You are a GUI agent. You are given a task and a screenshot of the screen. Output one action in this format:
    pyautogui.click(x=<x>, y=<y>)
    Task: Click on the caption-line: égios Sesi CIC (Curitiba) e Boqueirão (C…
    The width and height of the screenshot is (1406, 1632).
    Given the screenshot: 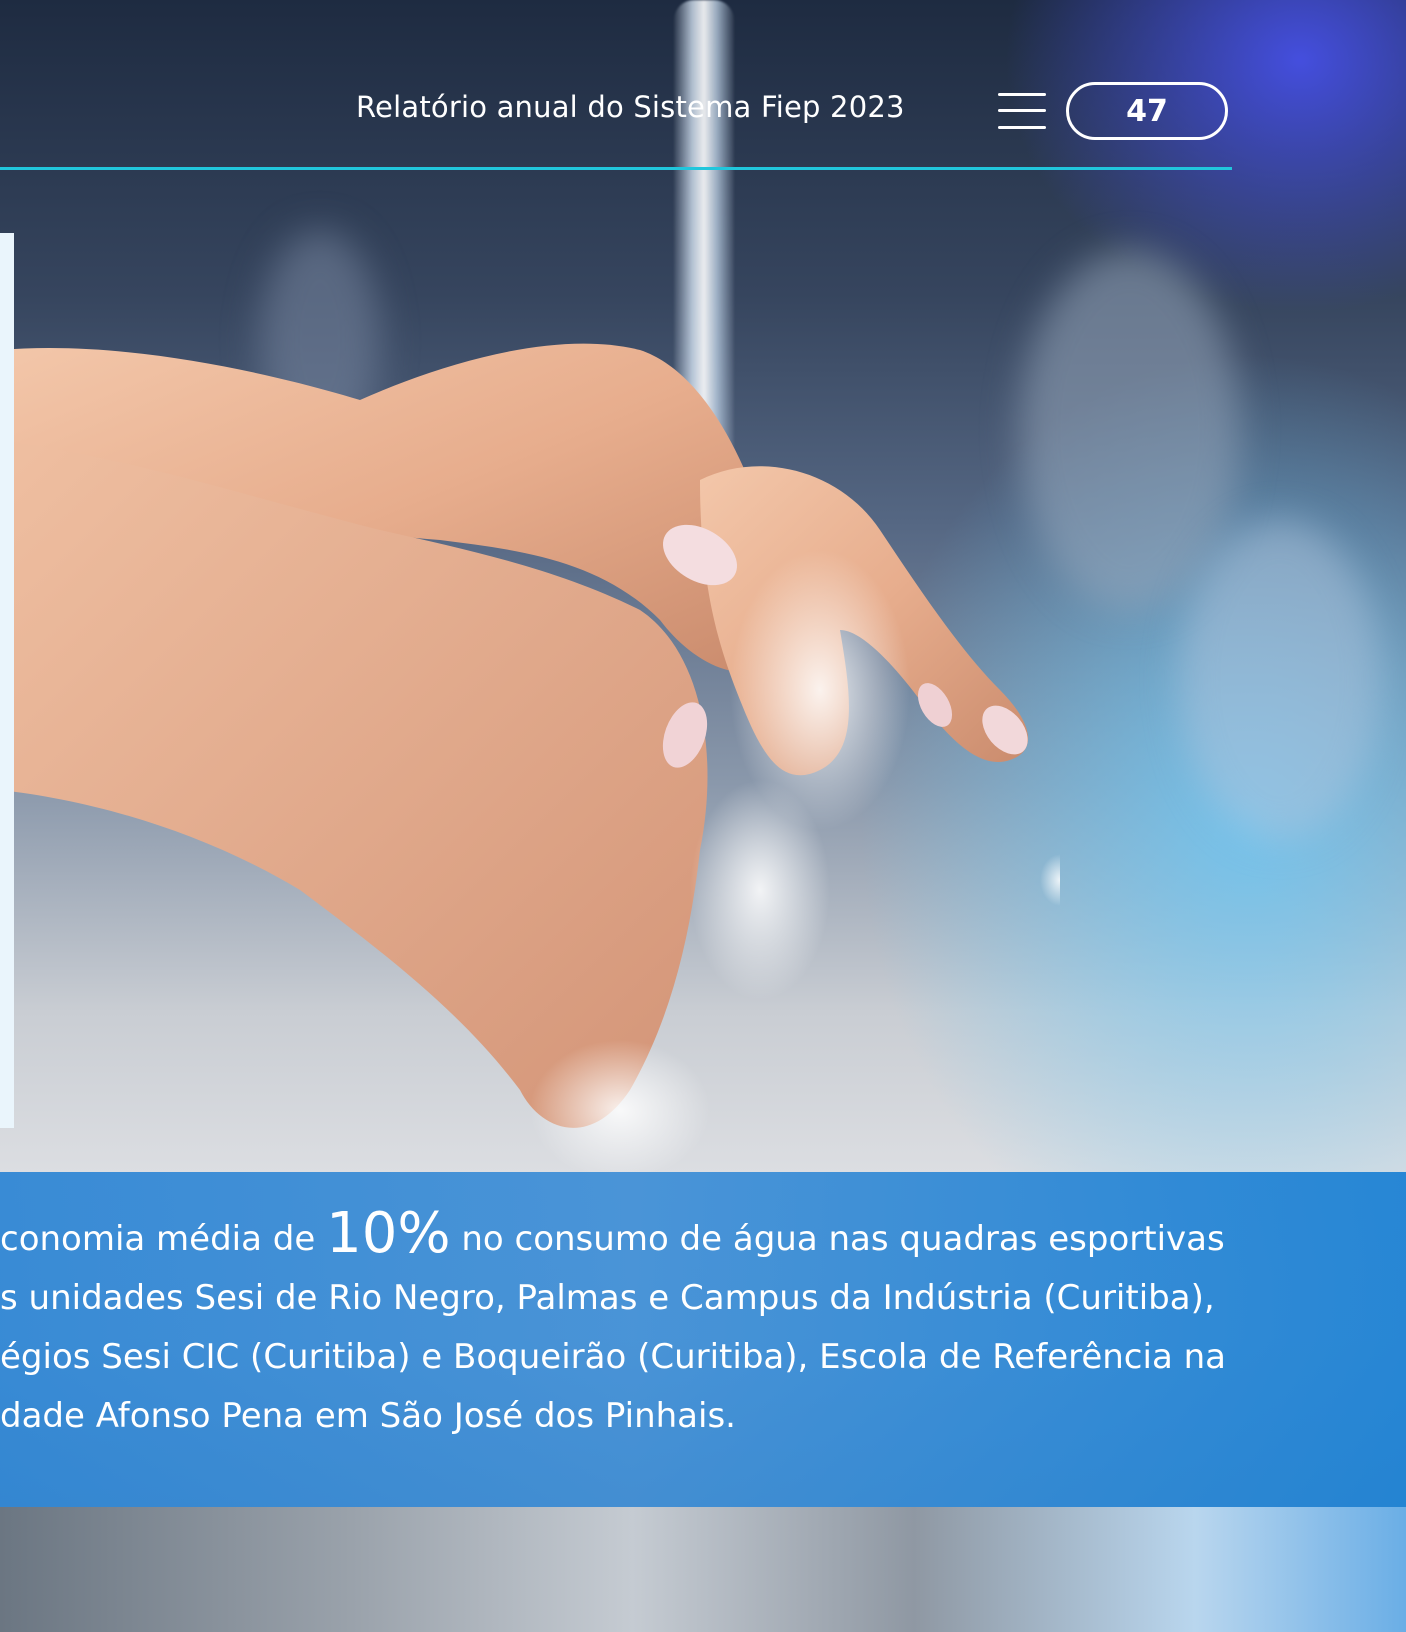 What is the action you would take?
    pyautogui.click(x=613, y=1357)
    